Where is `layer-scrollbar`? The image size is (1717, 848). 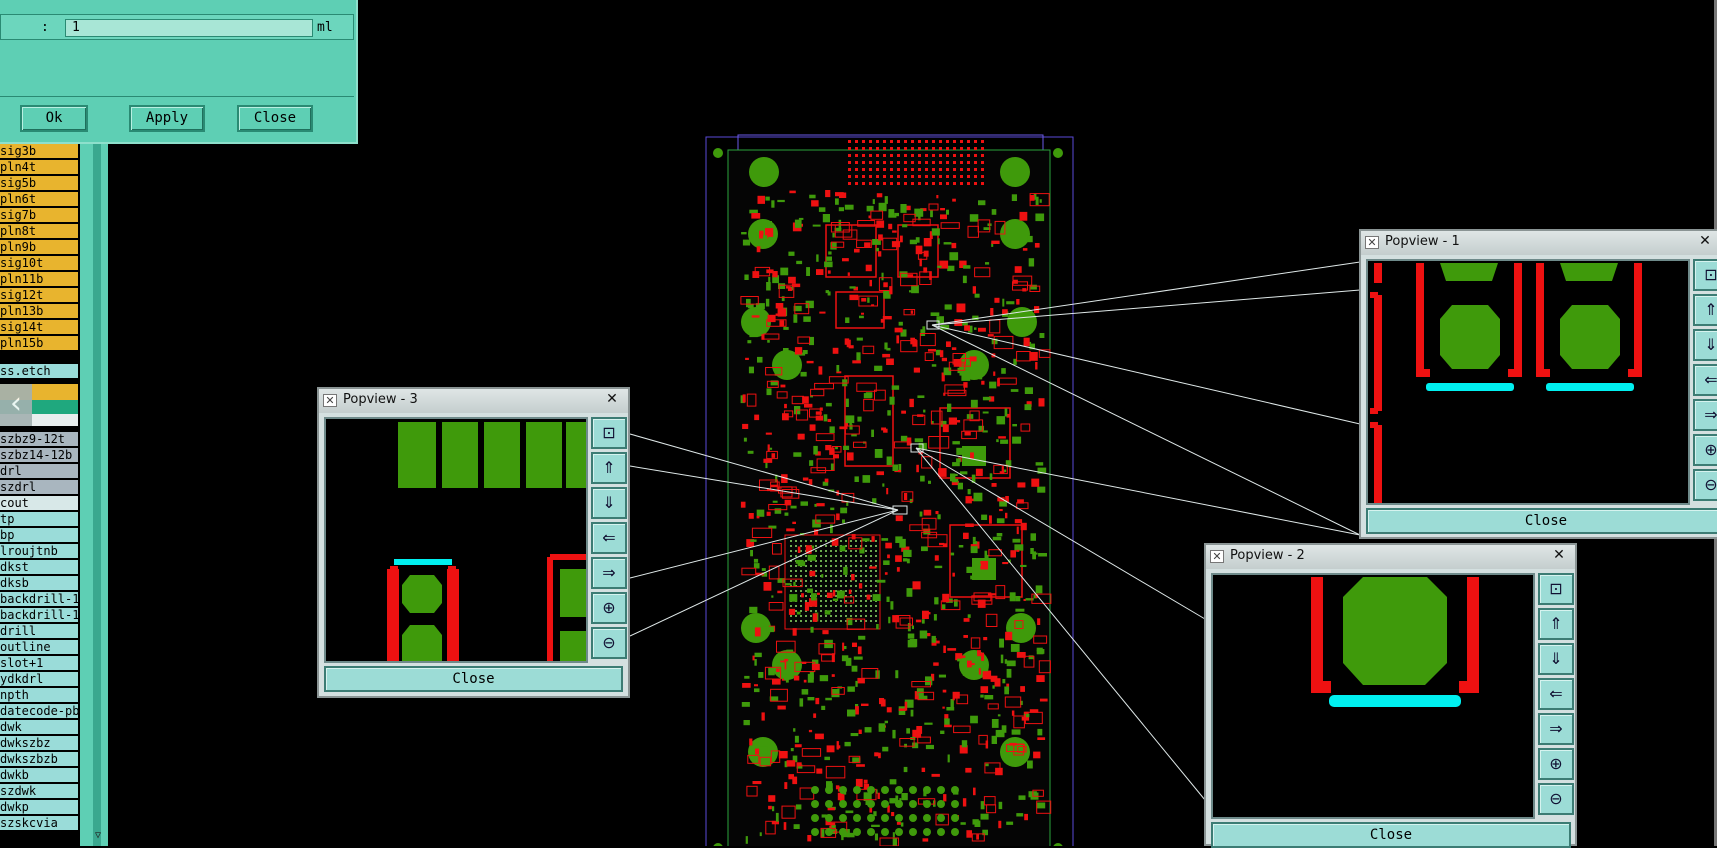 layer-scrollbar is located at coordinates (94, 495).